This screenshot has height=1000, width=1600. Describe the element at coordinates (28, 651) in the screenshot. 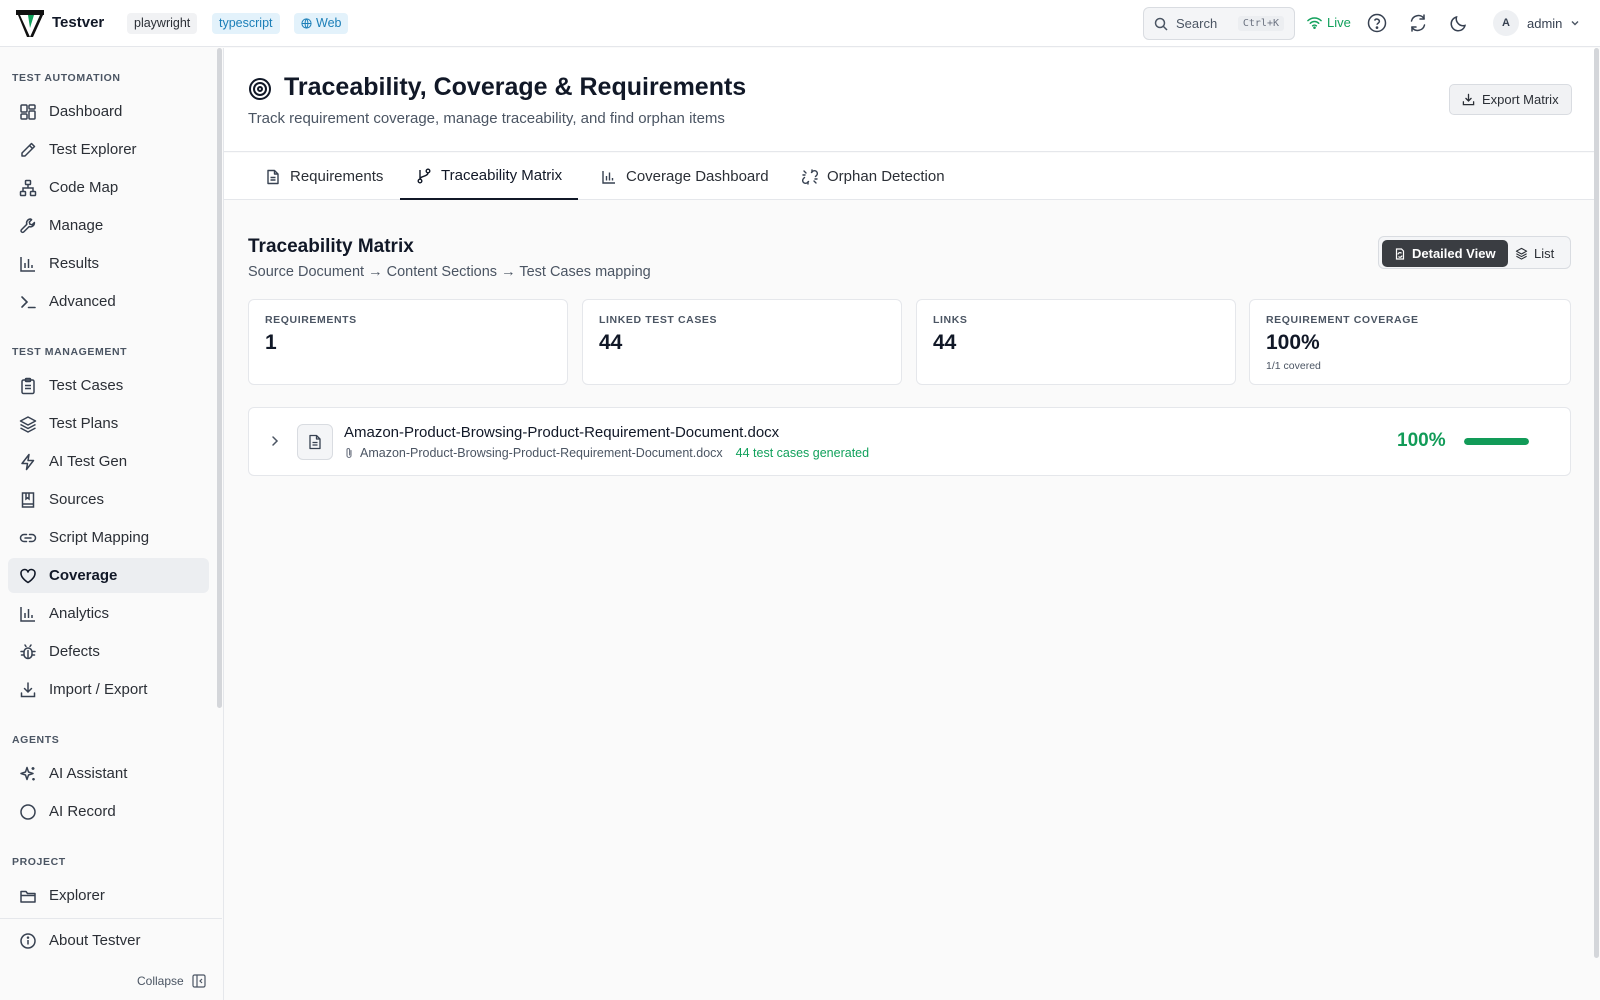

I see `bug-icon` at that location.